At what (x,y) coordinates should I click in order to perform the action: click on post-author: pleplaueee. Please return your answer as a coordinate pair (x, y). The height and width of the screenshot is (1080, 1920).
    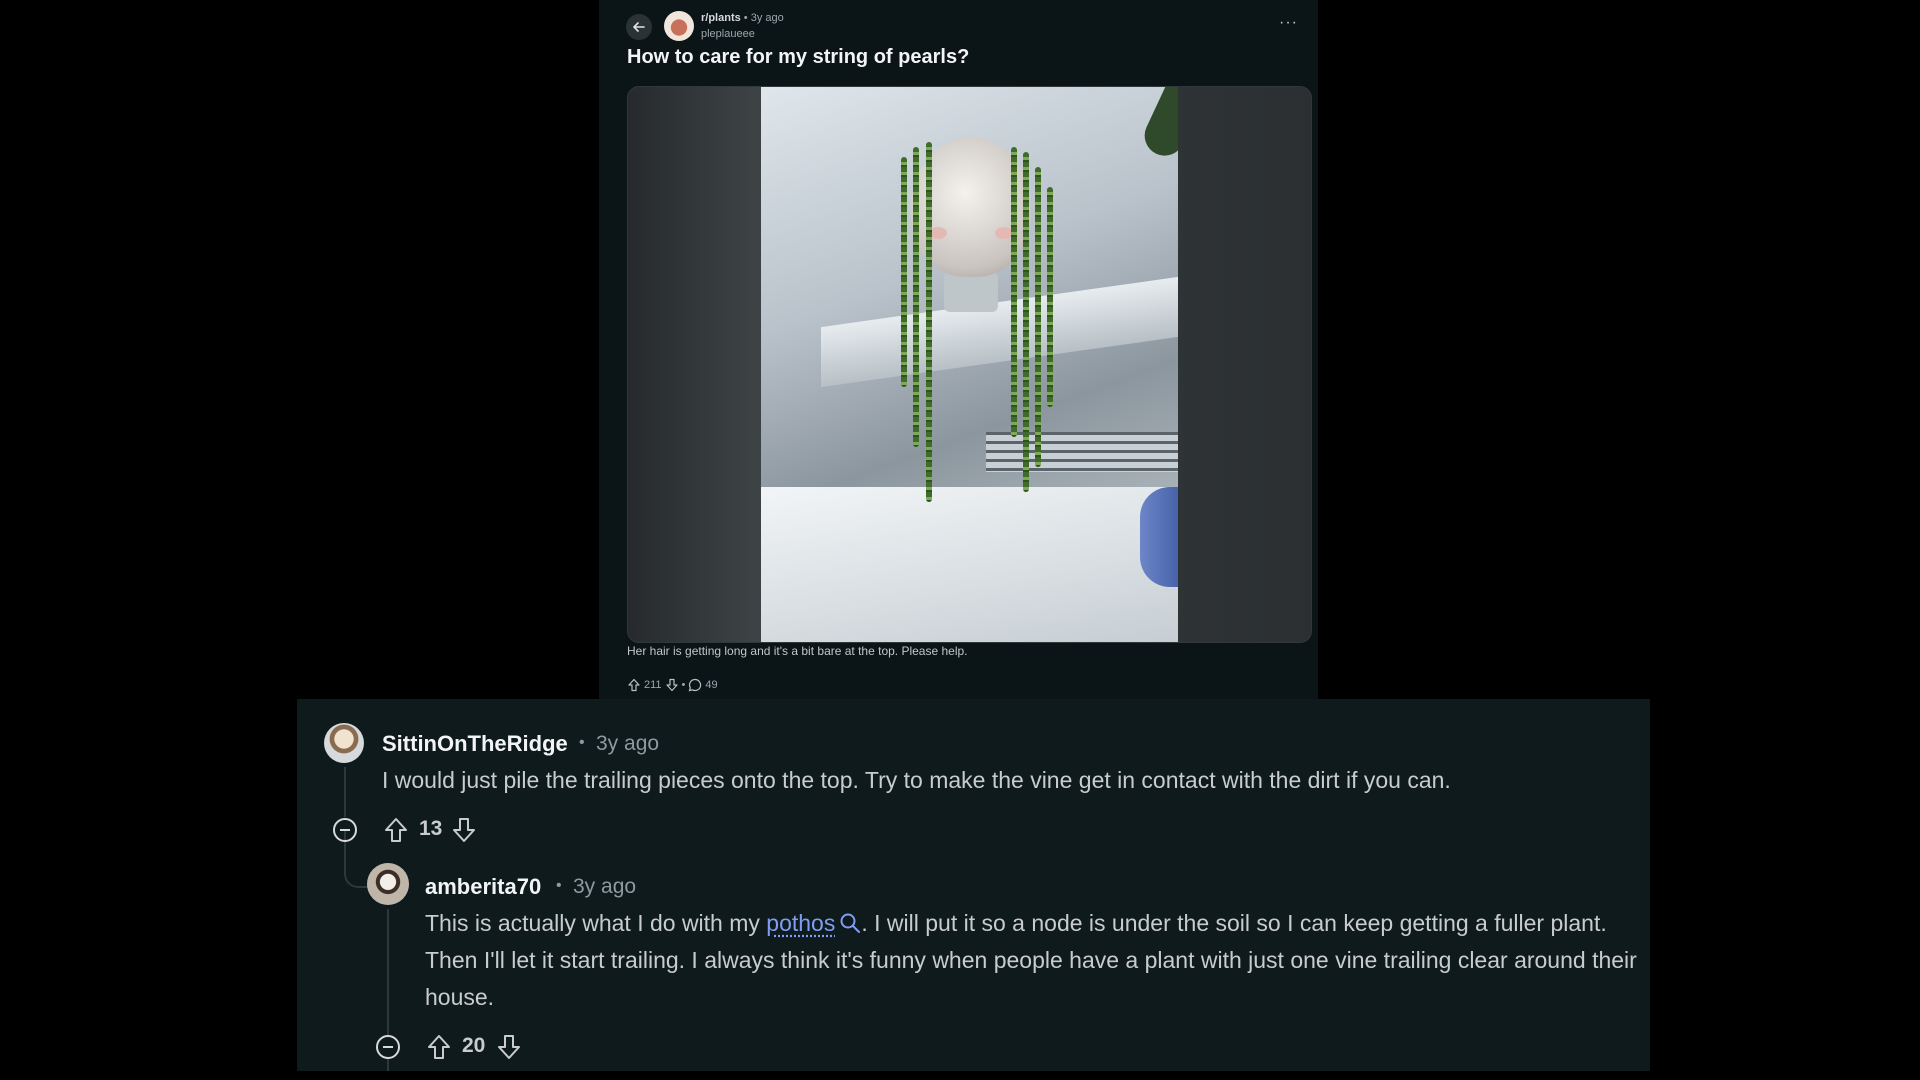
    Looking at the image, I should click on (728, 34).